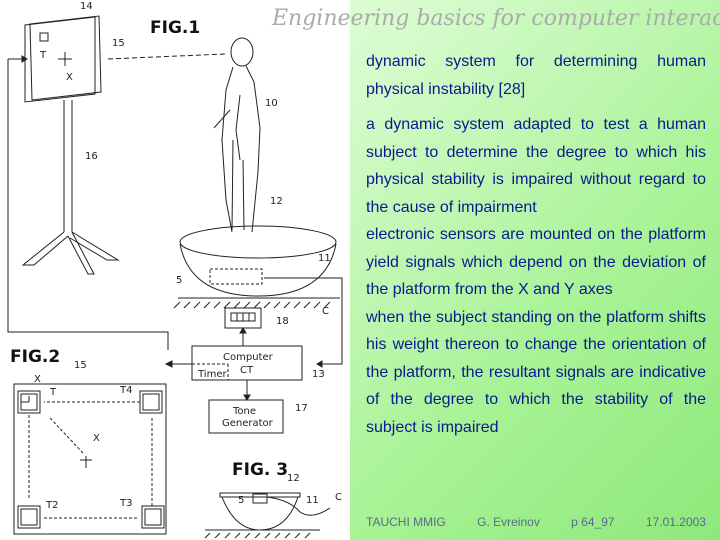 The width and height of the screenshot is (720, 540). I want to click on fig3-label-c: C, so click(338, 497).